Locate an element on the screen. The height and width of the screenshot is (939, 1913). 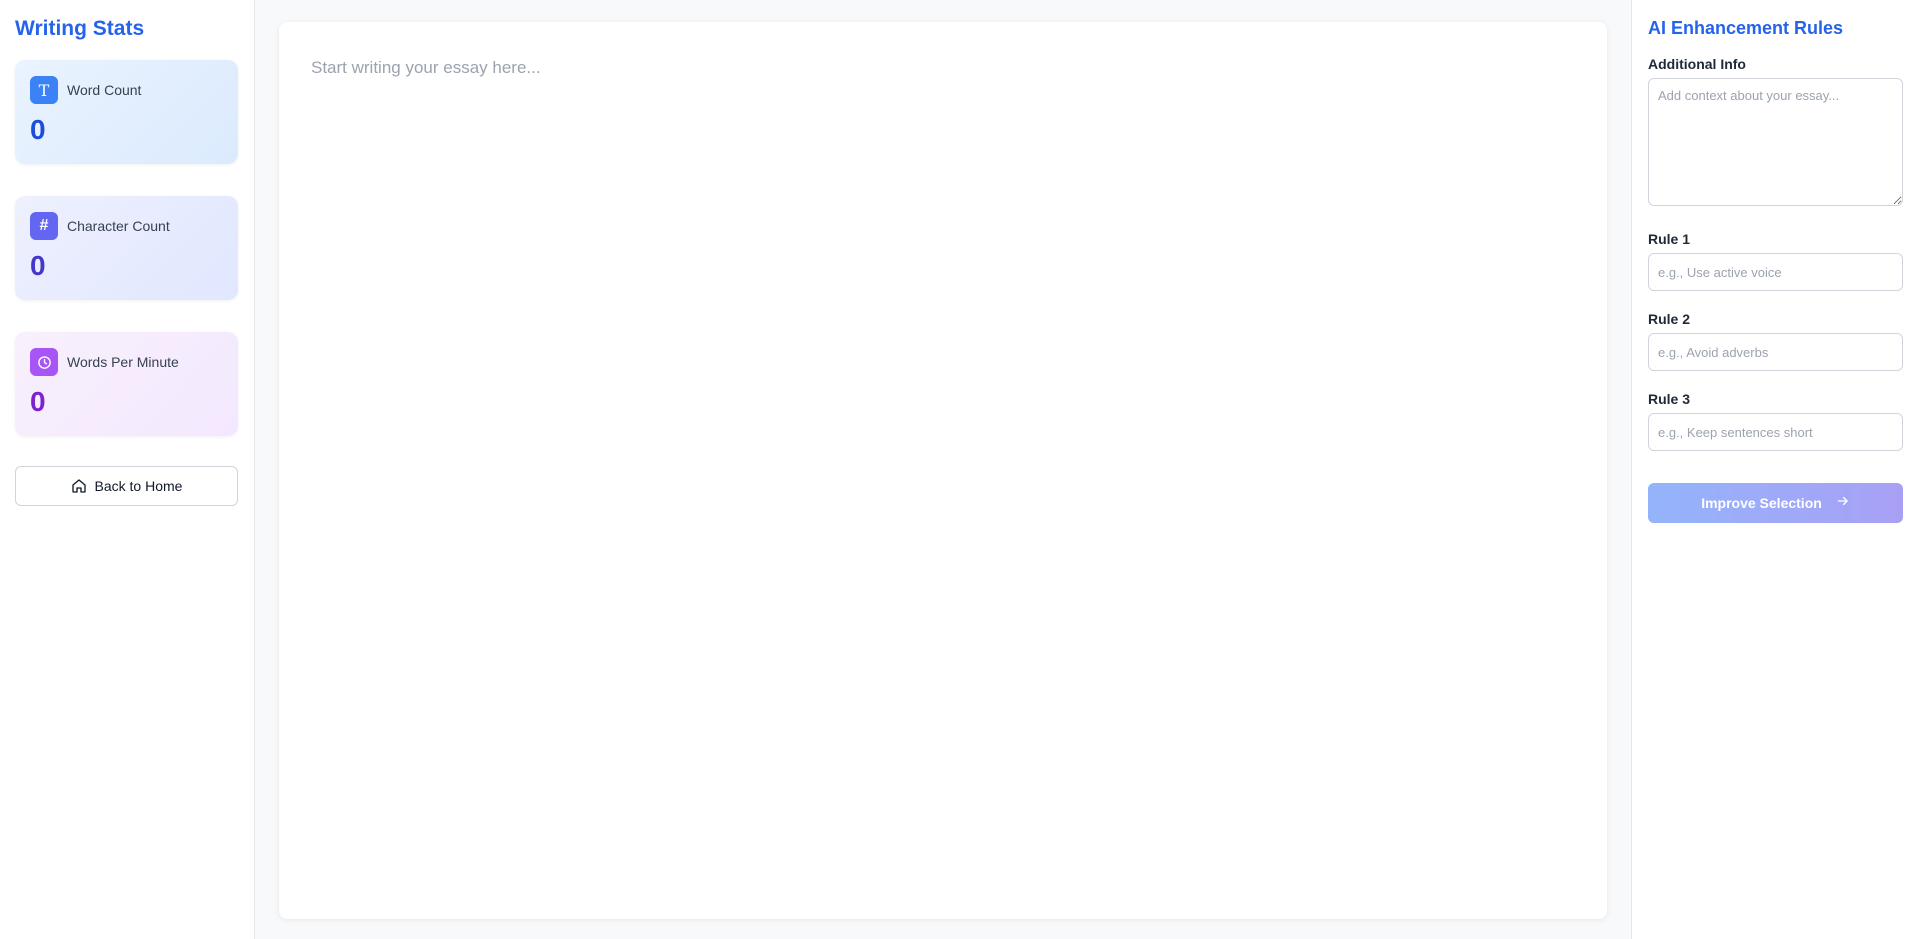
word-count-header: T Word Count is located at coordinates (126, 90).